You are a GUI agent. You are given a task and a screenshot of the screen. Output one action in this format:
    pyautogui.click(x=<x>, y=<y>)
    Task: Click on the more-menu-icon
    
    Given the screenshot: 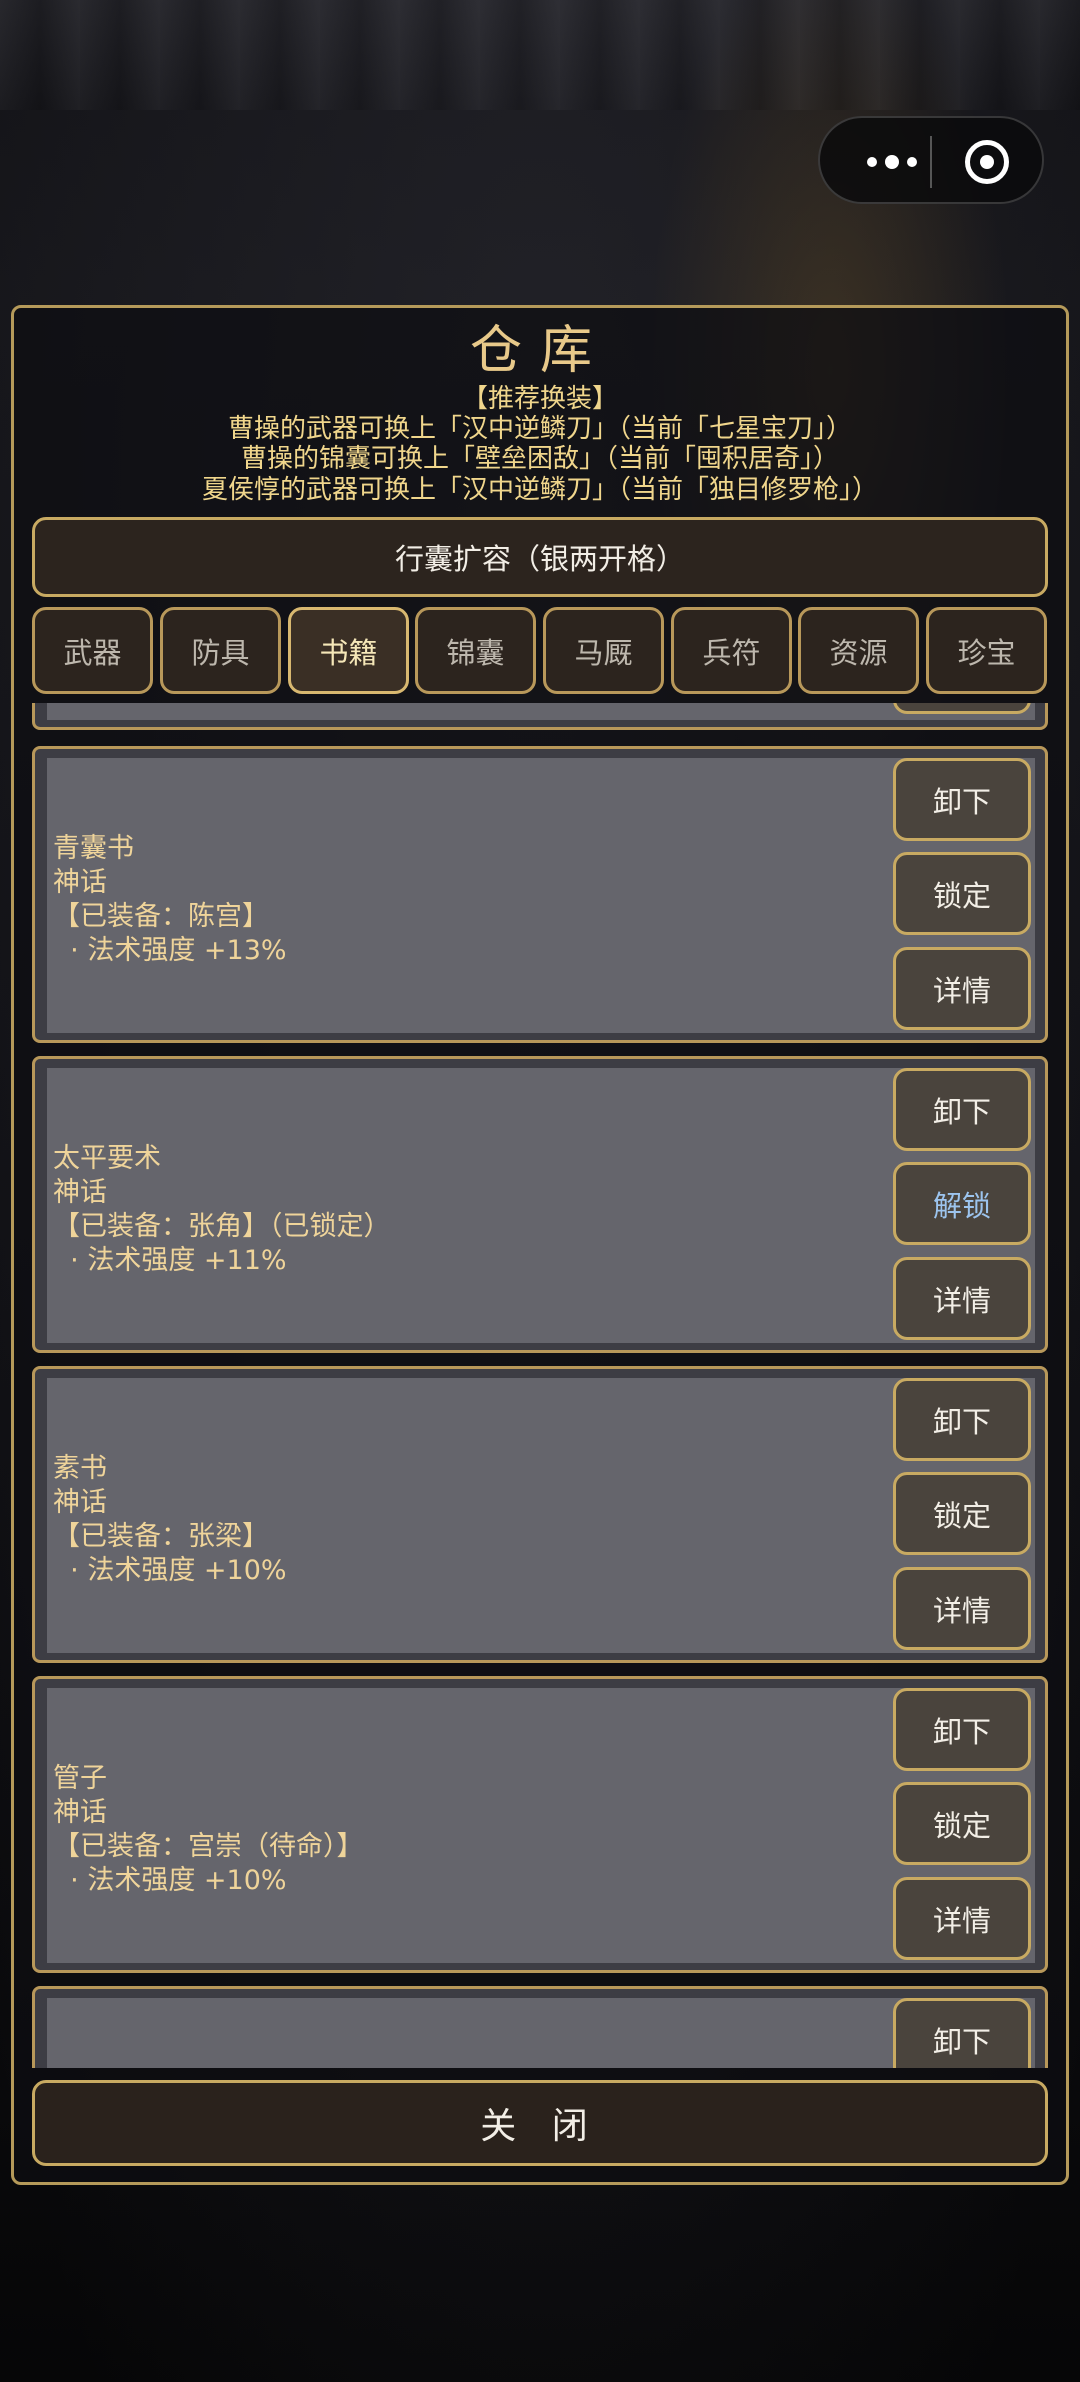 What is the action you would take?
    pyautogui.click(x=892, y=162)
    